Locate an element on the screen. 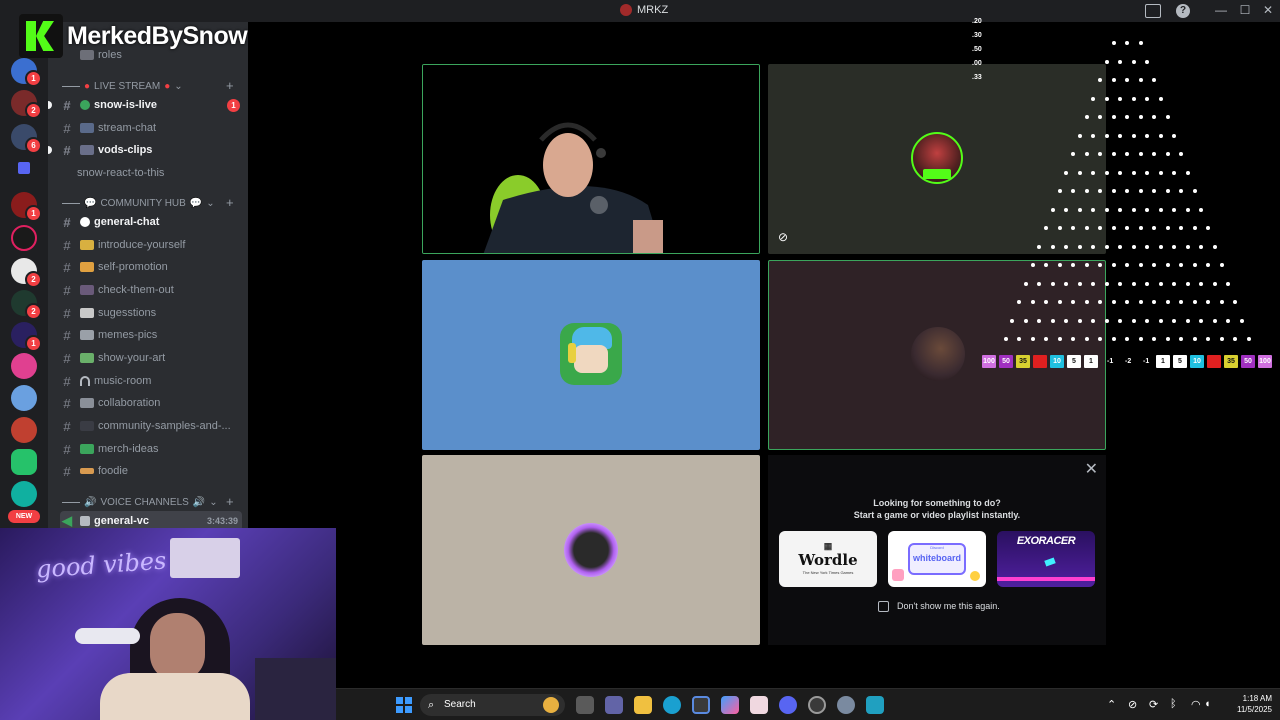 The width and height of the screenshot is (1280, 720). bluetooth-icon: ᛒ is located at coordinates (1173, 704).